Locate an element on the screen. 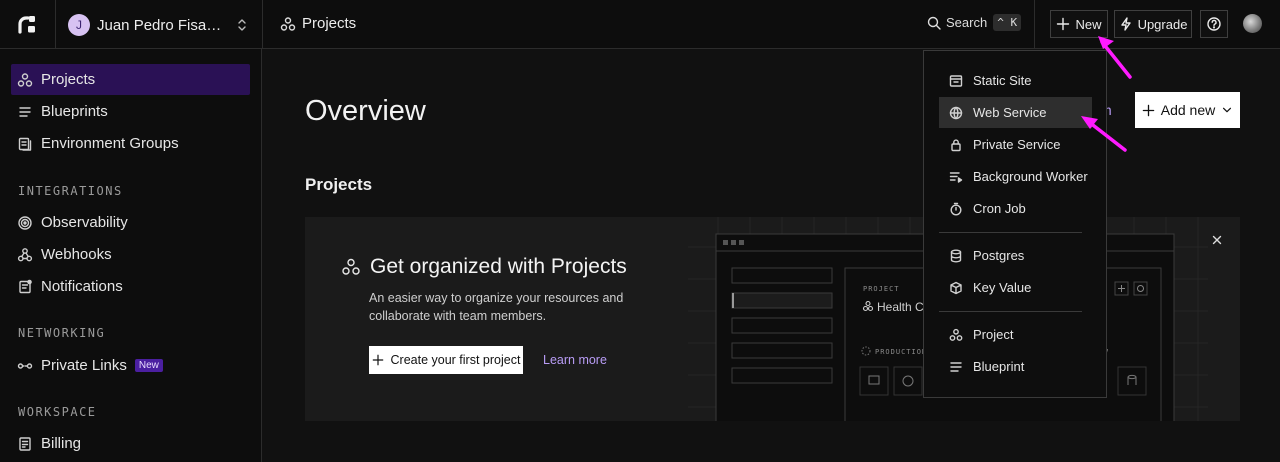  search-label: Search is located at coordinates (967, 22).